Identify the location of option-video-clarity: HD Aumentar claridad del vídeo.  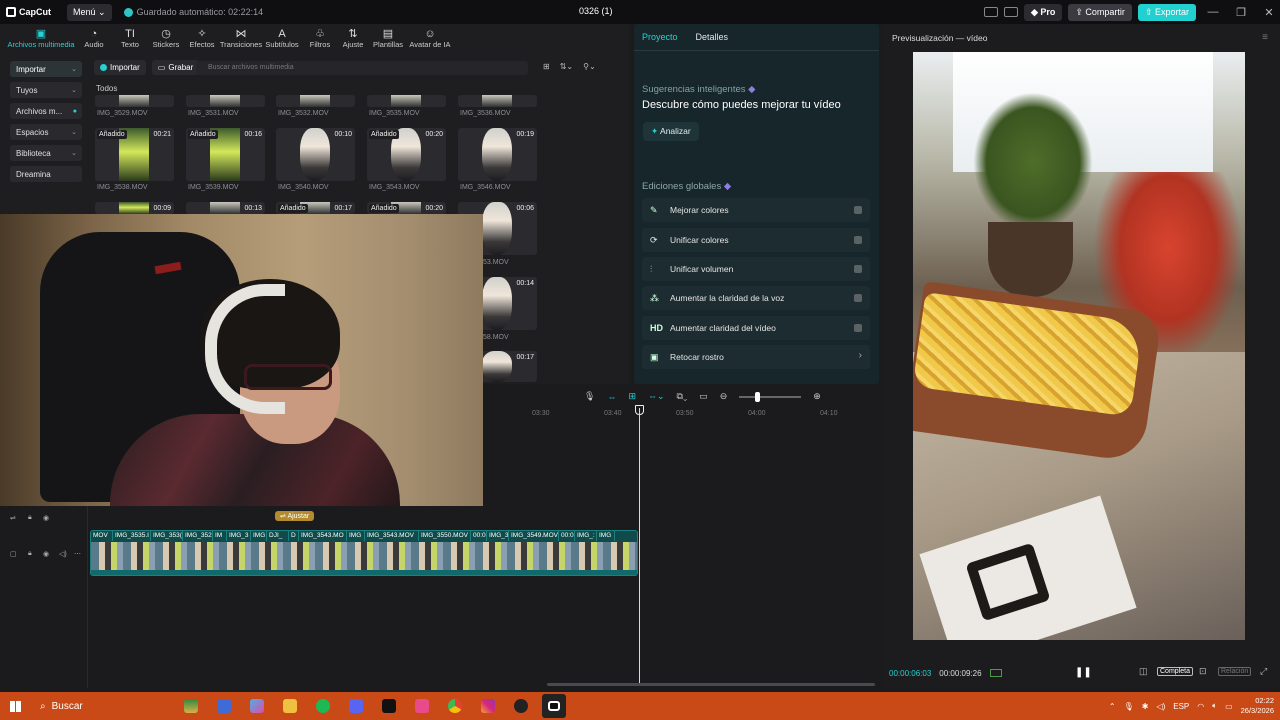
(756, 328).